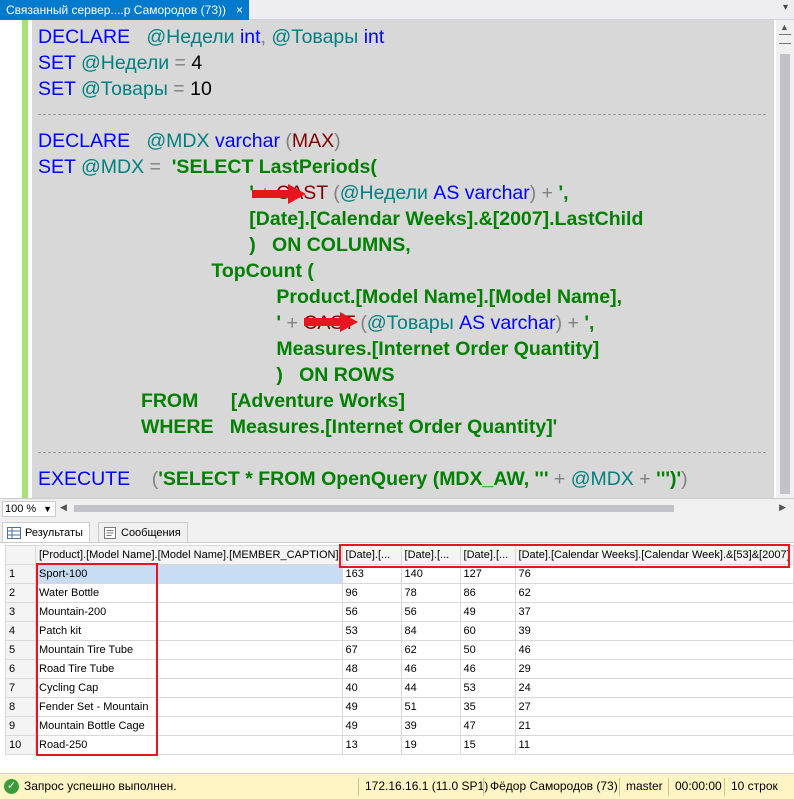 The image size is (794, 799). I want to click on editor-horizontal-scrollbar: ◀ ▶, so click(423, 507).